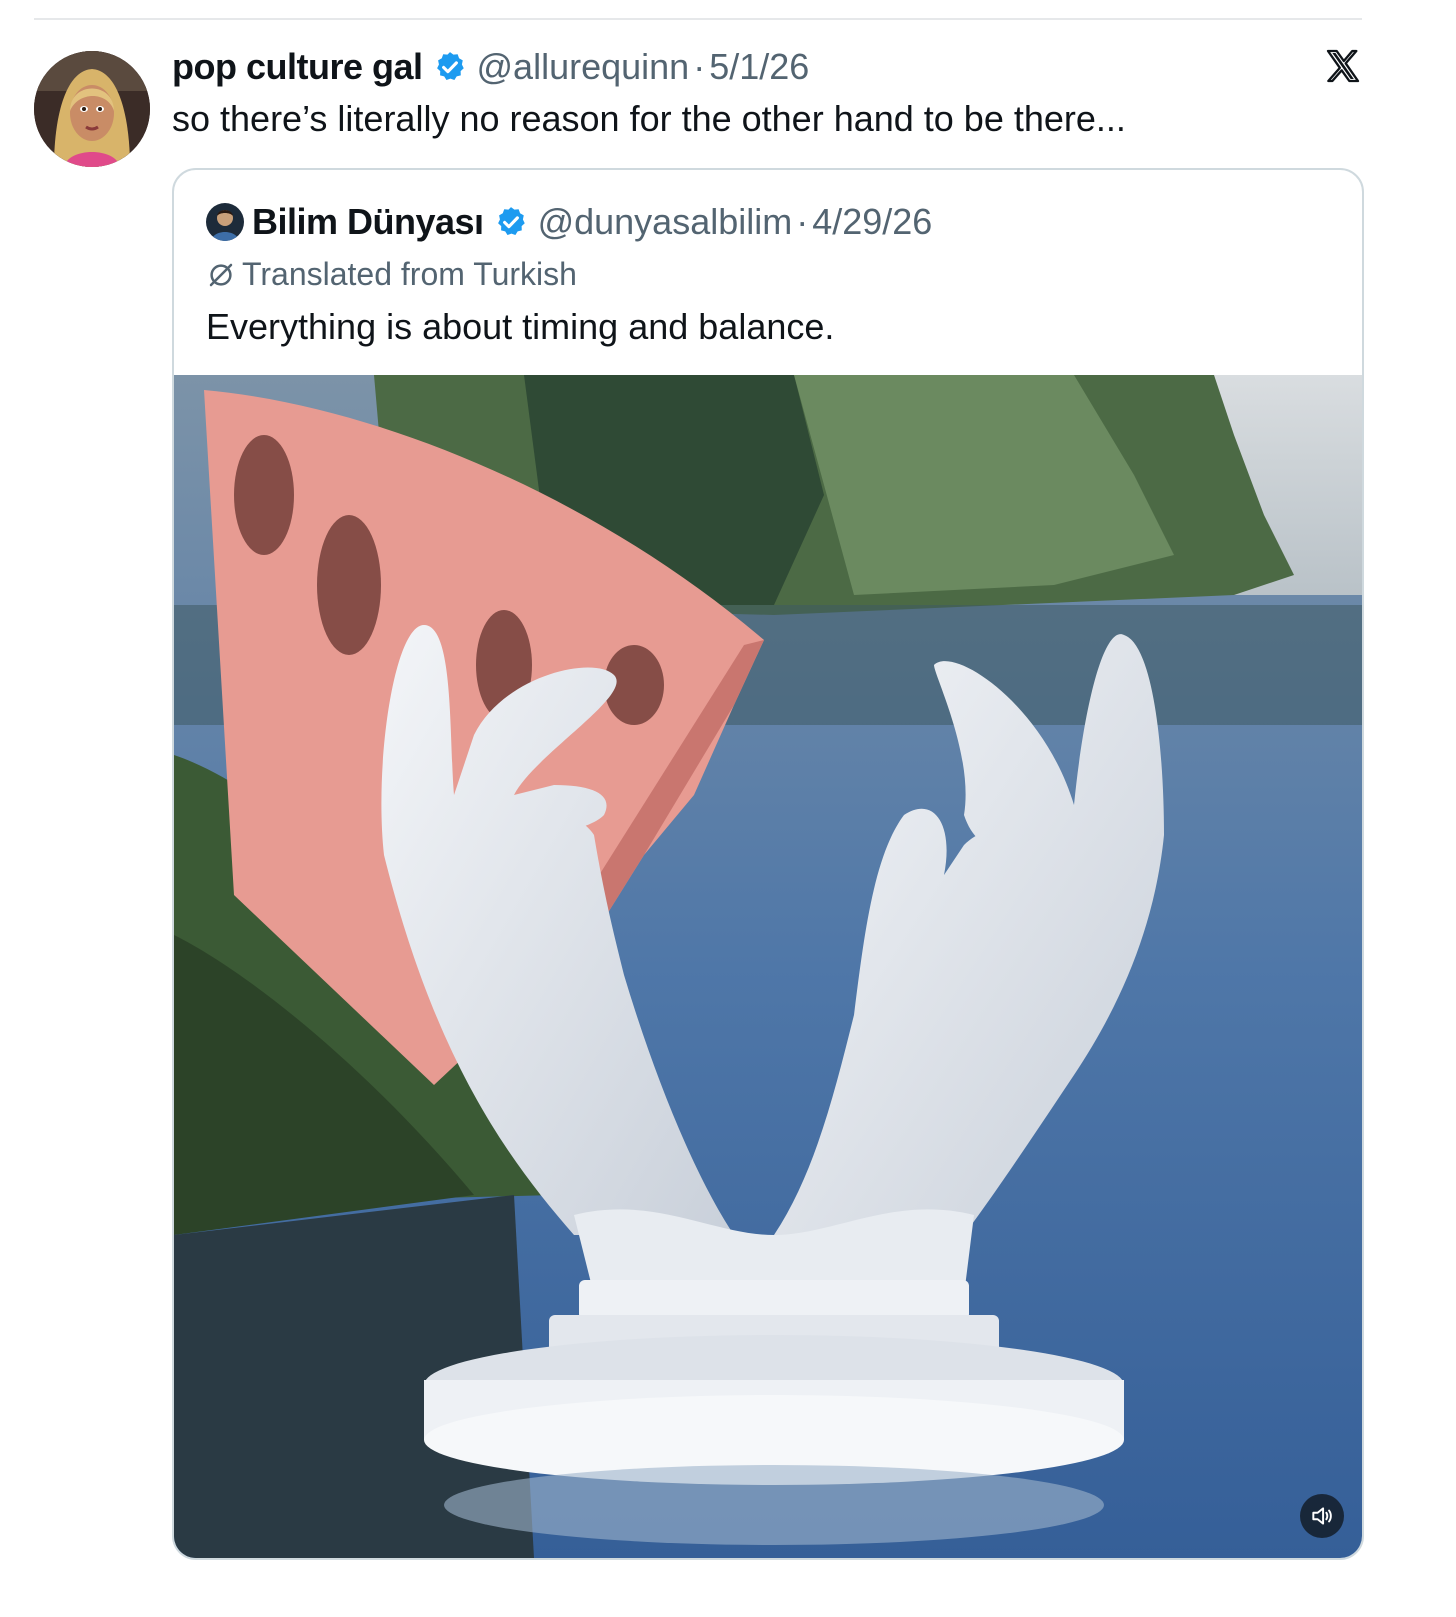 Image resolution: width=1456 pixels, height=1617 pixels. I want to click on sound-toggle-button, so click(1322, 1516).